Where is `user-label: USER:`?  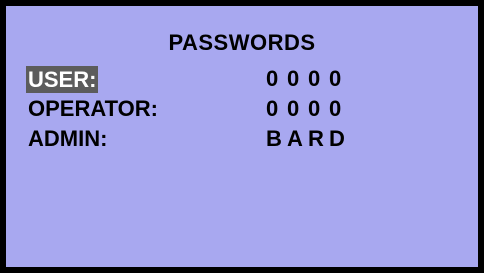
user-label: USER: is located at coordinates (62, 79).